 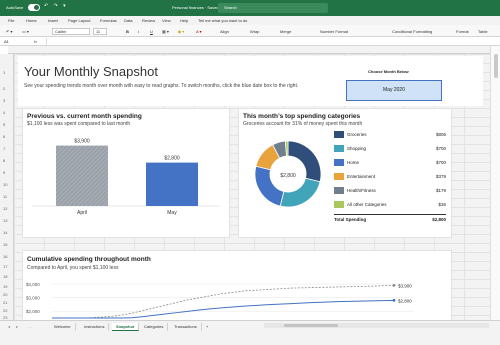 What do you see at coordinates (5, 294) in the screenshot?
I see `row-number: 20` at bounding box center [5, 294].